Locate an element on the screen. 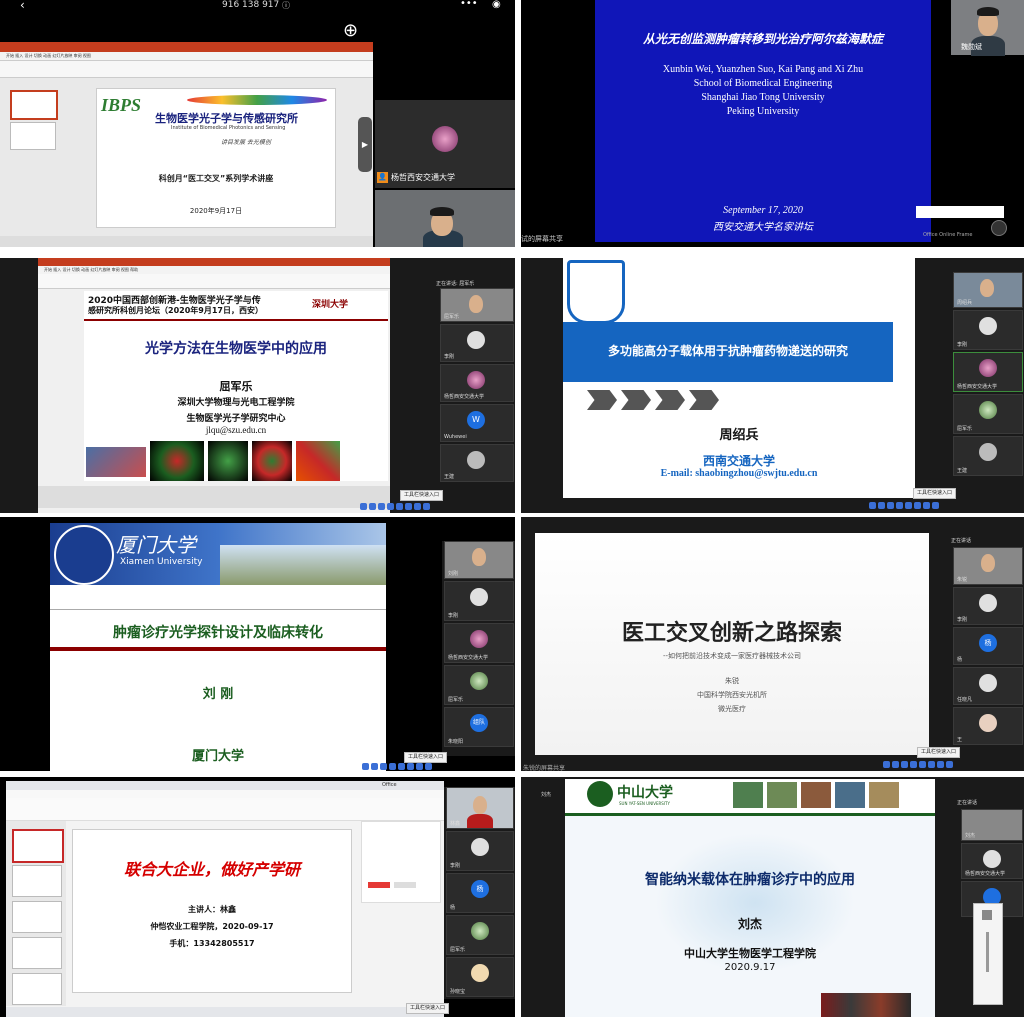  tile-label: 王 is located at coordinates (960, 740).